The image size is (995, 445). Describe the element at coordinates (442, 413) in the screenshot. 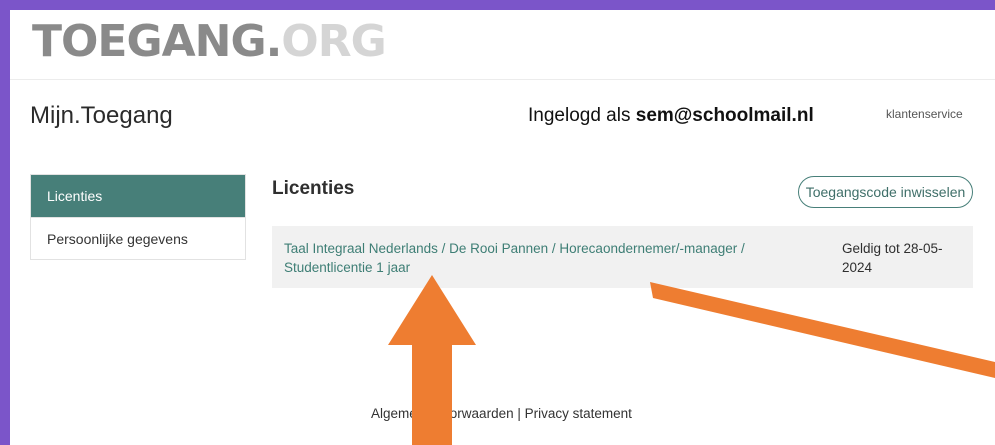

I see `terms-link: Algemene voorwaarden` at that location.